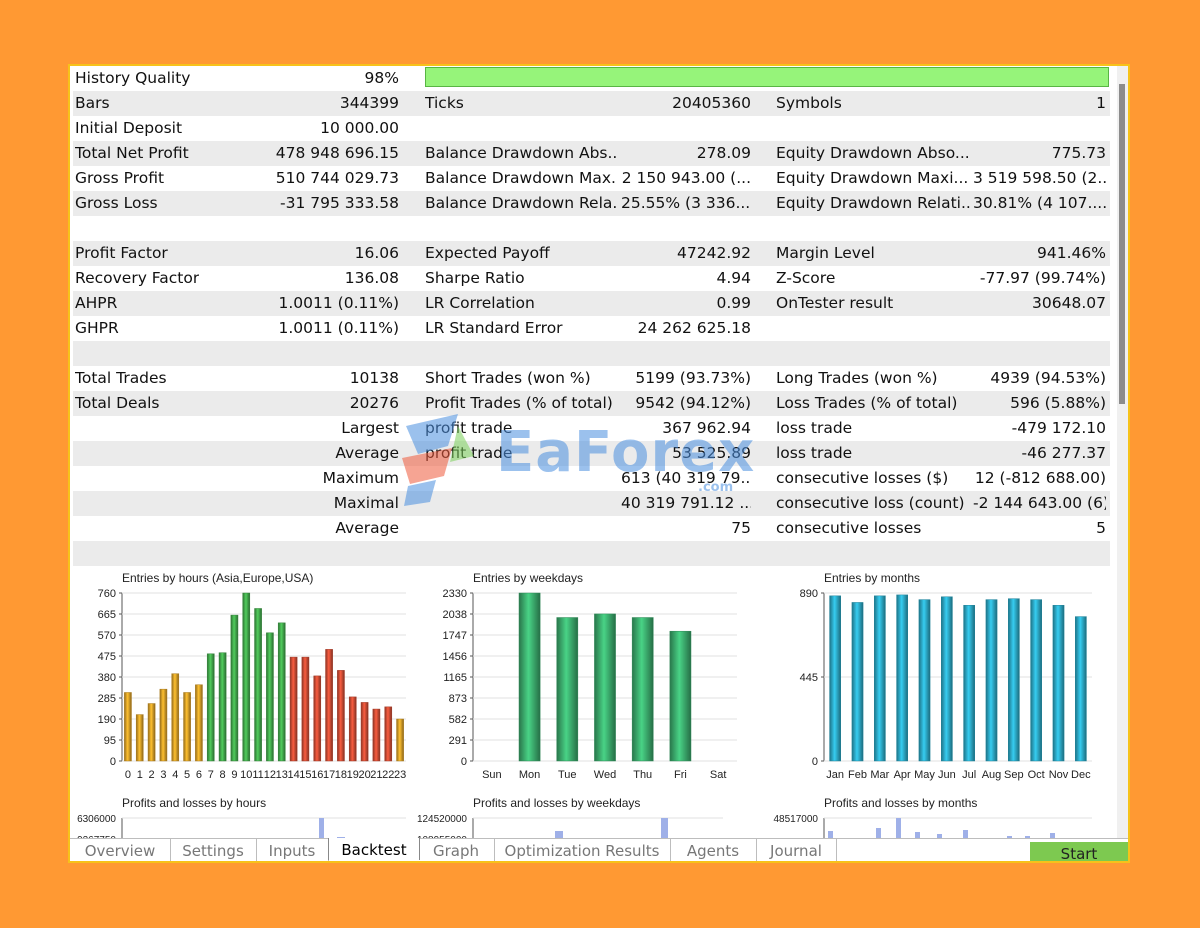  What do you see at coordinates (292, 850) in the screenshot?
I see `tab-inputs: Inputs` at bounding box center [292, 850].